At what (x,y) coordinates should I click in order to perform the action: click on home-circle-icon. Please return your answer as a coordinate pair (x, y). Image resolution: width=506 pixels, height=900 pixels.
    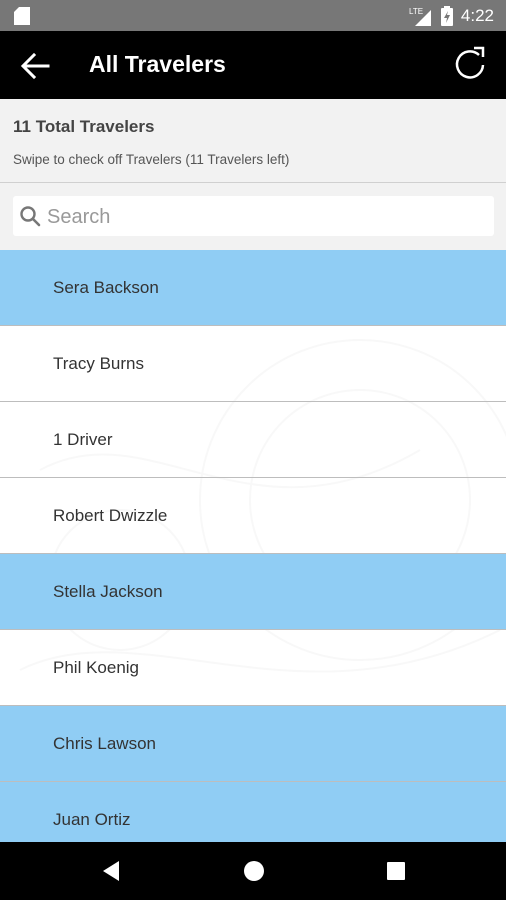
    Looking at the image, I should click on (254, 871).